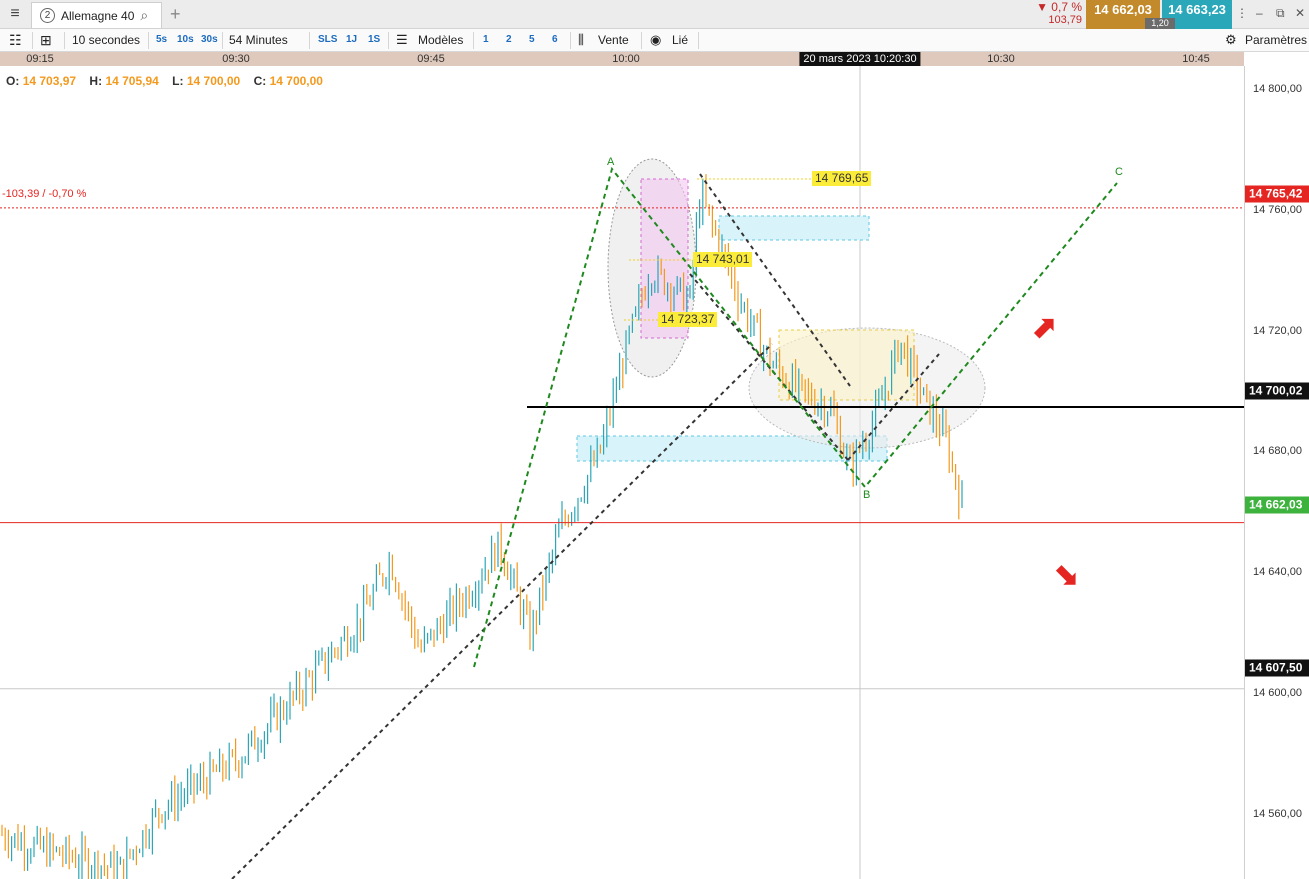 The height and width of the screenshot is (879, 1309). I want to click on close-icon: ✕, so click(1300, 13).